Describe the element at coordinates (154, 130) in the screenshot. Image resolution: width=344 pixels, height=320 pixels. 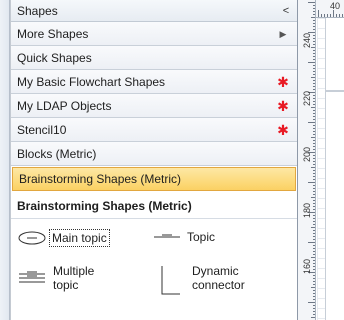
I see `stencil-item-stencil10: Stencil10 ✱` at that location.